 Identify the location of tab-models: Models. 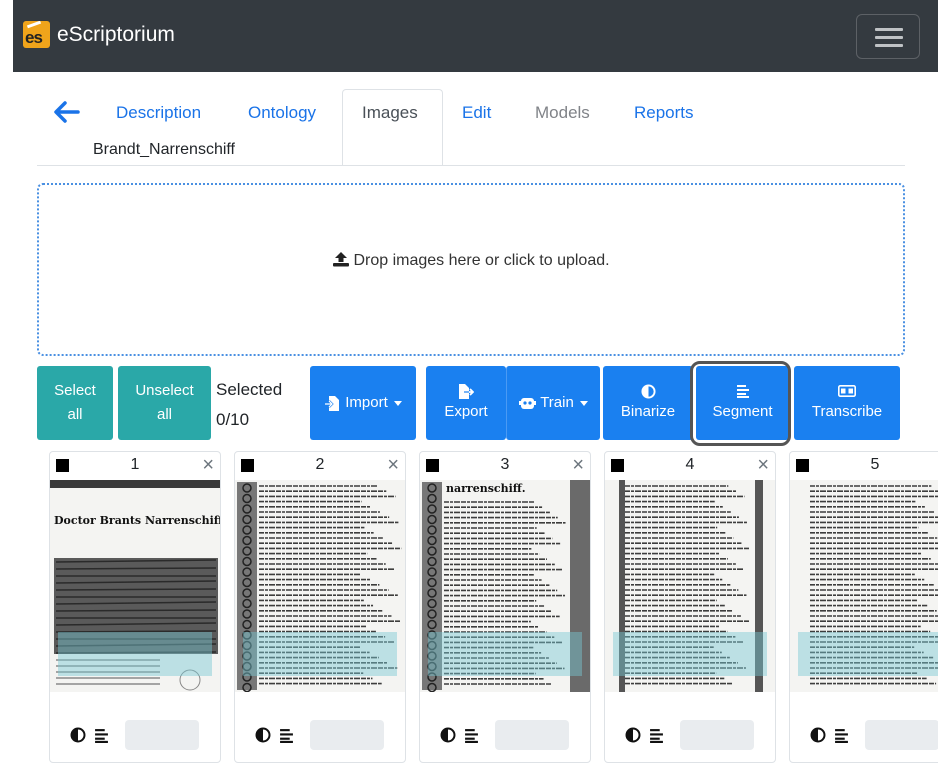
(562, 112).